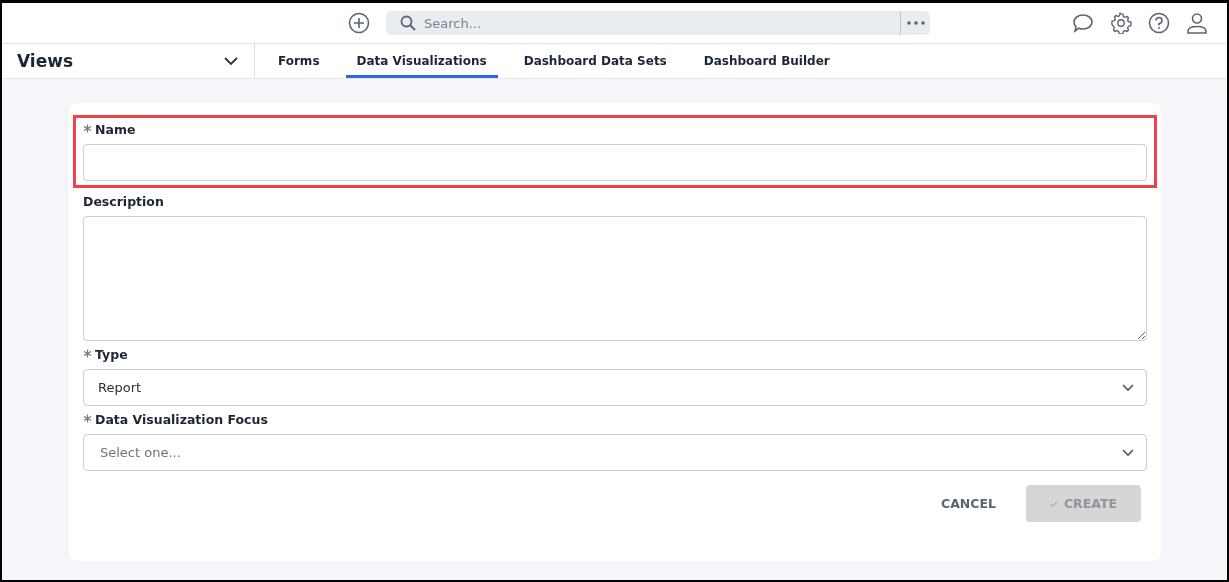 The width and height of the screenshot is (1229, 582). I want to click on check-icon, so click(1054, 503).